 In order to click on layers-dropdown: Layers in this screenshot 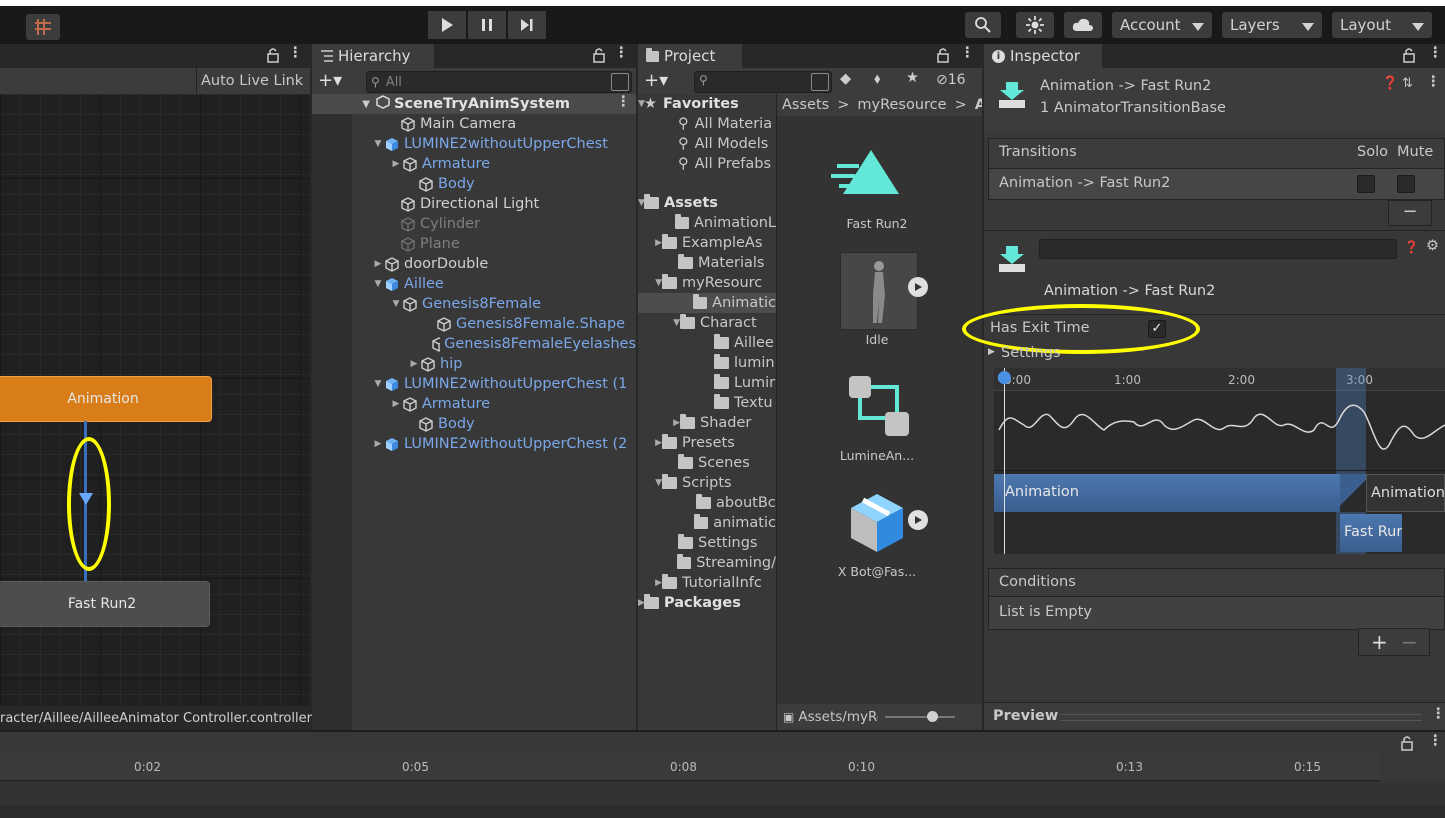, I will do `click(1272, 25)`.